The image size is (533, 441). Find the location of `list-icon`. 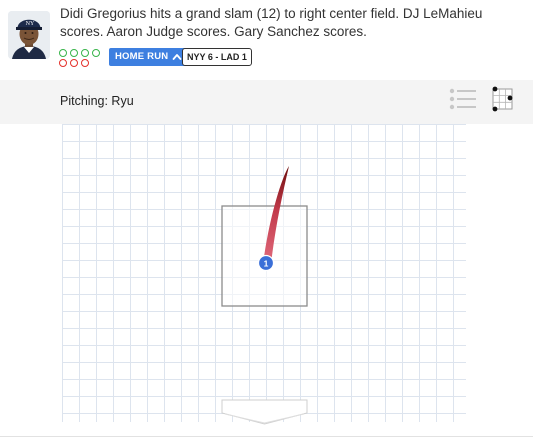

list-icon is located at coordinates (462, 99).